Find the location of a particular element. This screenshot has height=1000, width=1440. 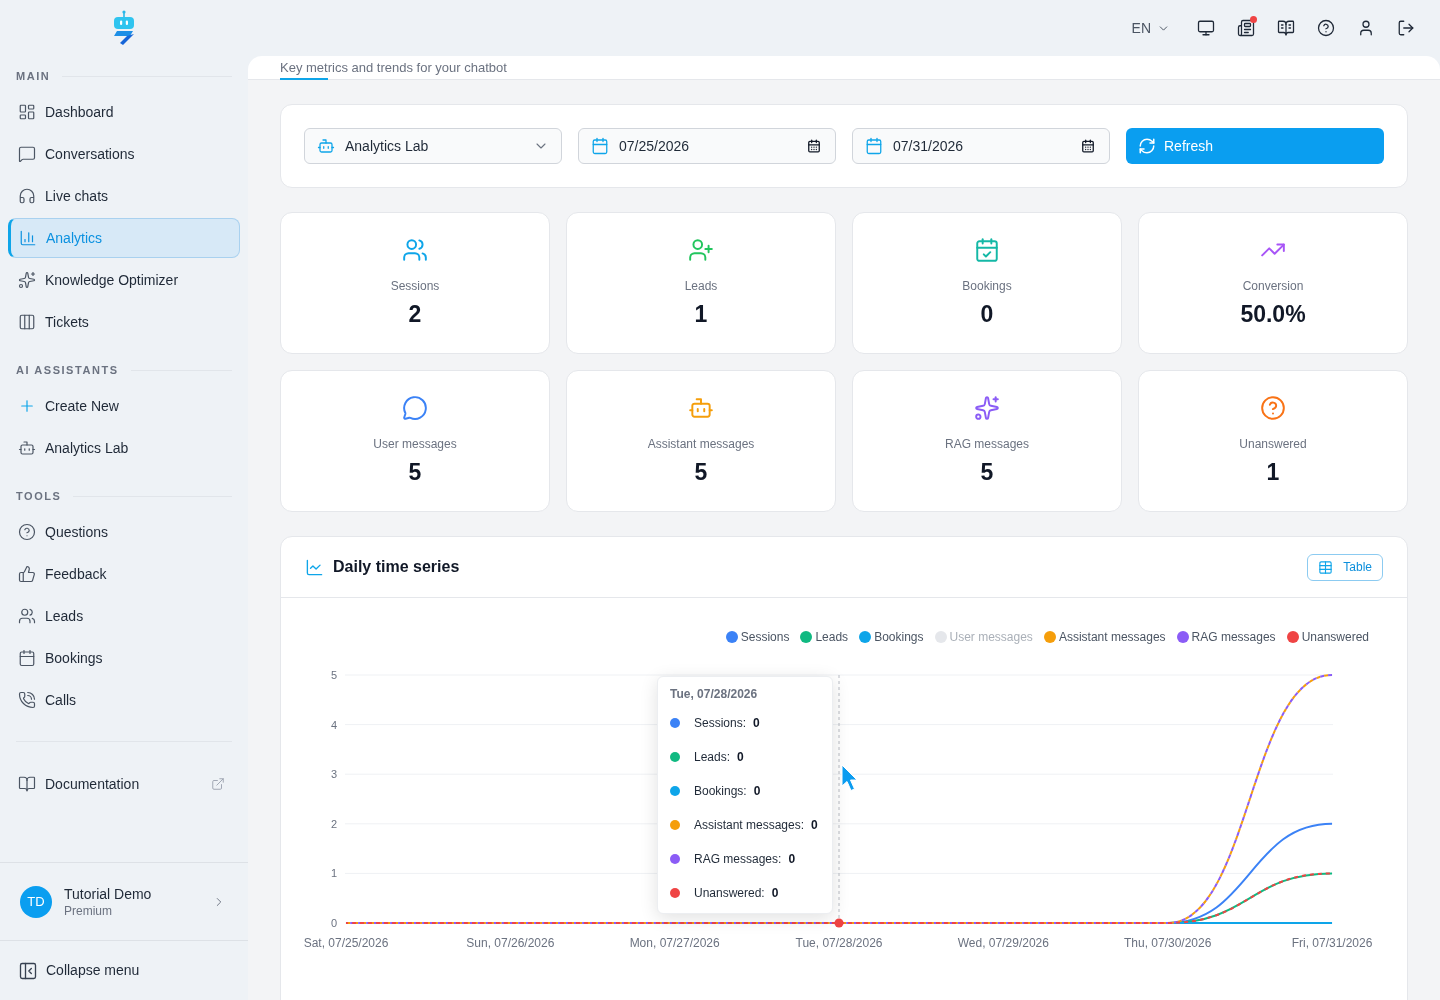

tooltip-label: Bookings: is located at coordinates (720, 791).